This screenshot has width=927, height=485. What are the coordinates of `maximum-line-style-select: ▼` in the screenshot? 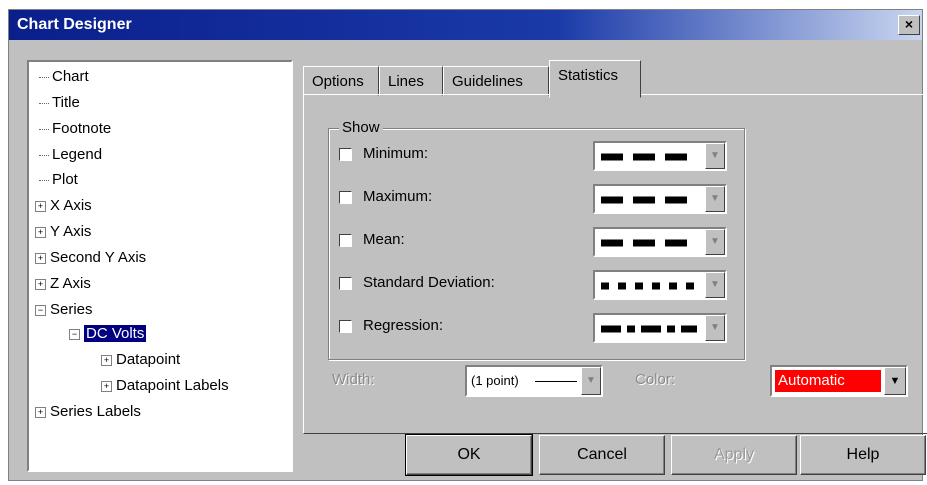 It's located at (660, 199).